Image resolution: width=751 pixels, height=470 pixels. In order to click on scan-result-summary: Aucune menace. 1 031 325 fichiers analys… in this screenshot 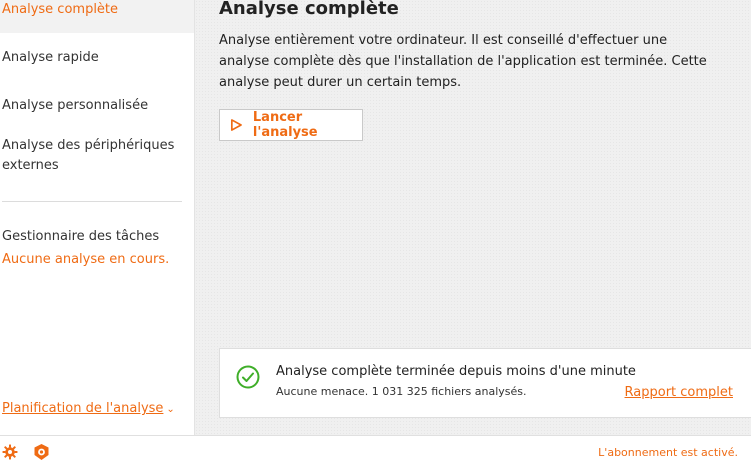, I will do `click(401, 391)`.